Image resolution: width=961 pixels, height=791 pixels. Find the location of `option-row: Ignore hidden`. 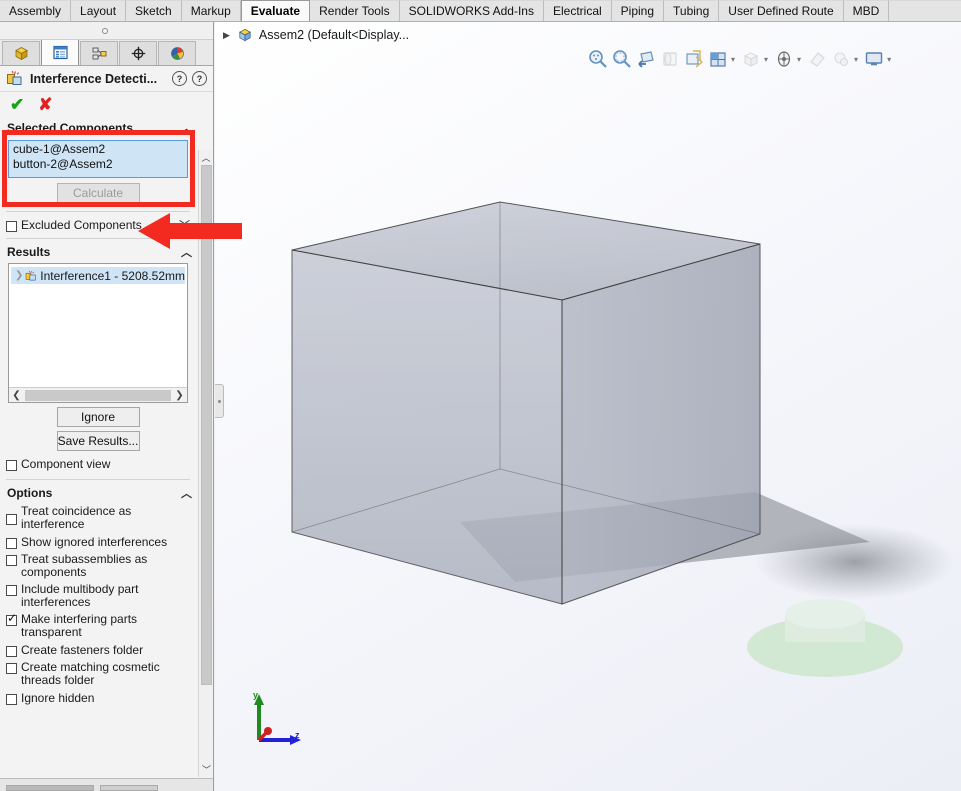

option-row: Ignore hidden is located at coordinates (98, 698).